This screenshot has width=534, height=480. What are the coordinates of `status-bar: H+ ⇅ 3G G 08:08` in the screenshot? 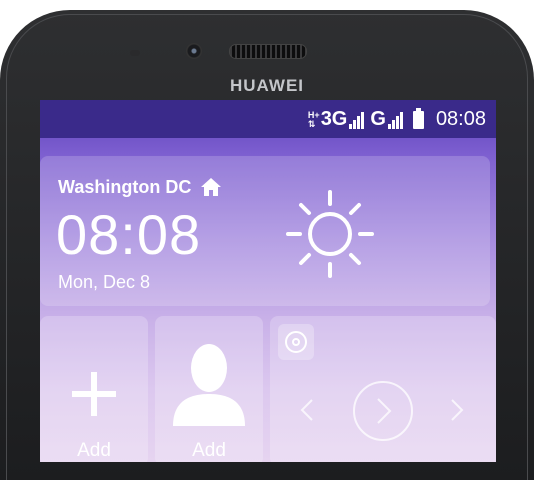 It's located at (268, 119).